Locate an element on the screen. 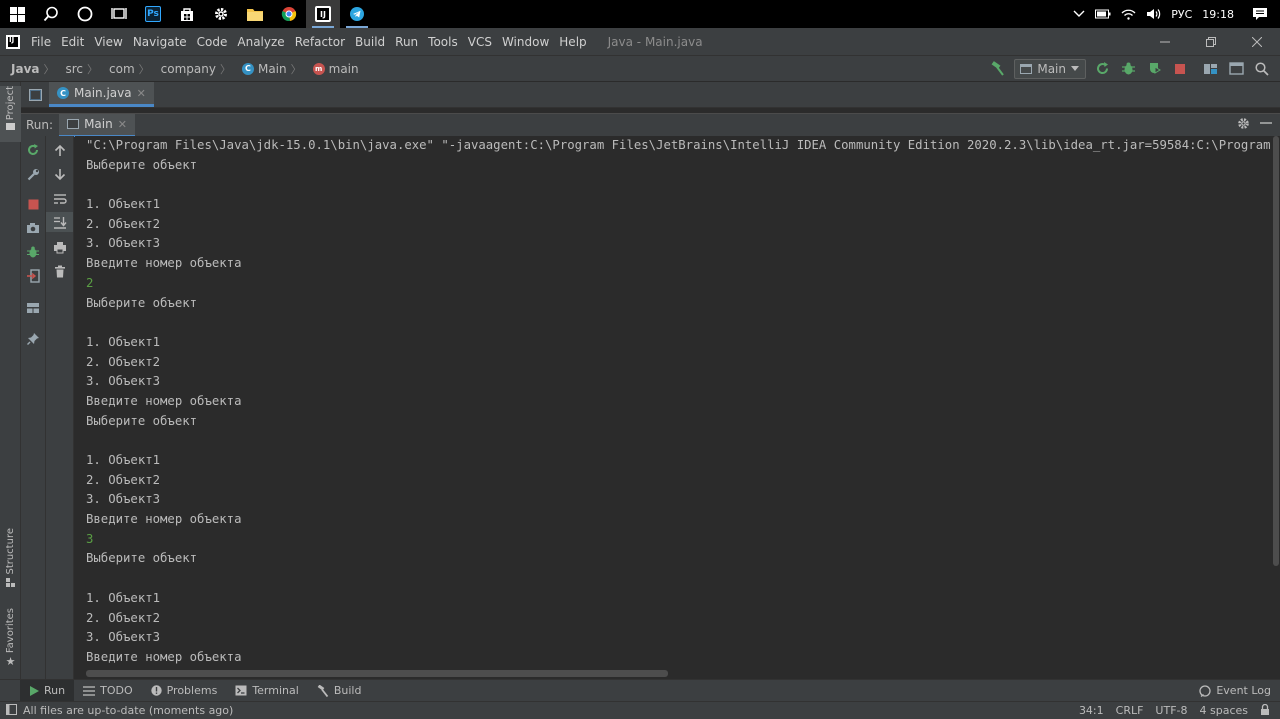  pin-icon is located at coordinates (33, 338).